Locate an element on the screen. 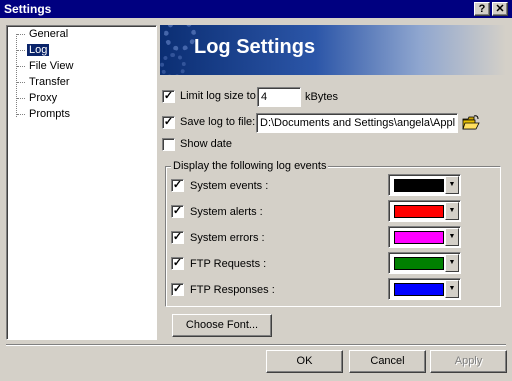  ftp-responses-checkbox: ✓ is located at coordinates (177, 289).